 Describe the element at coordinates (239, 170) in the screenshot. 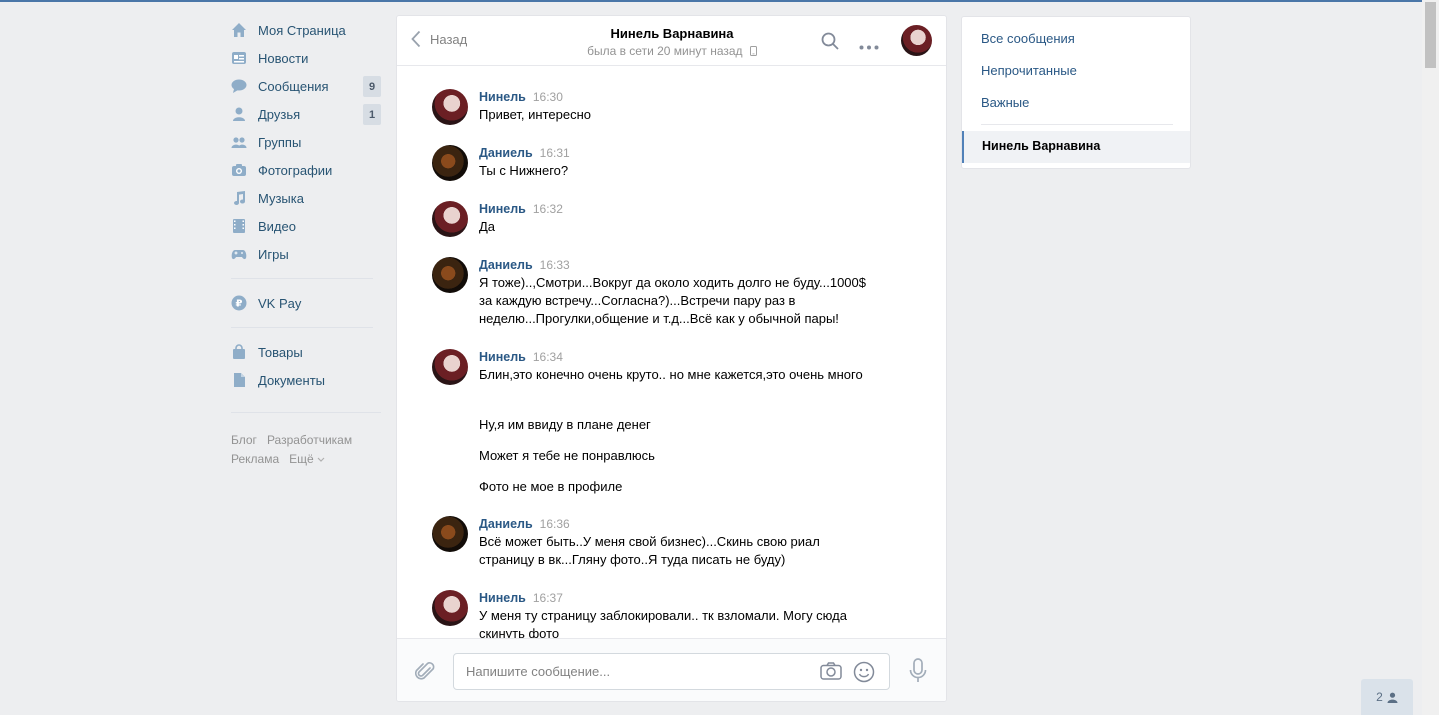

I see `photos-icon` at that location.